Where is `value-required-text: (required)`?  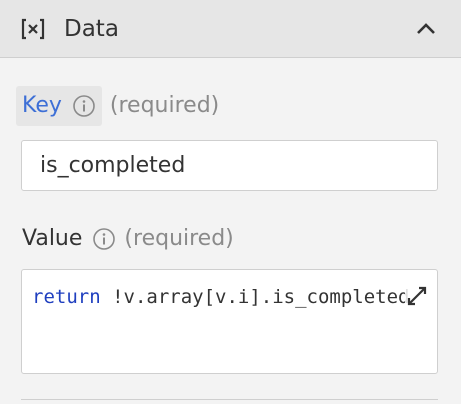
value-required-text: (required) is located at coordinates (179, 238).